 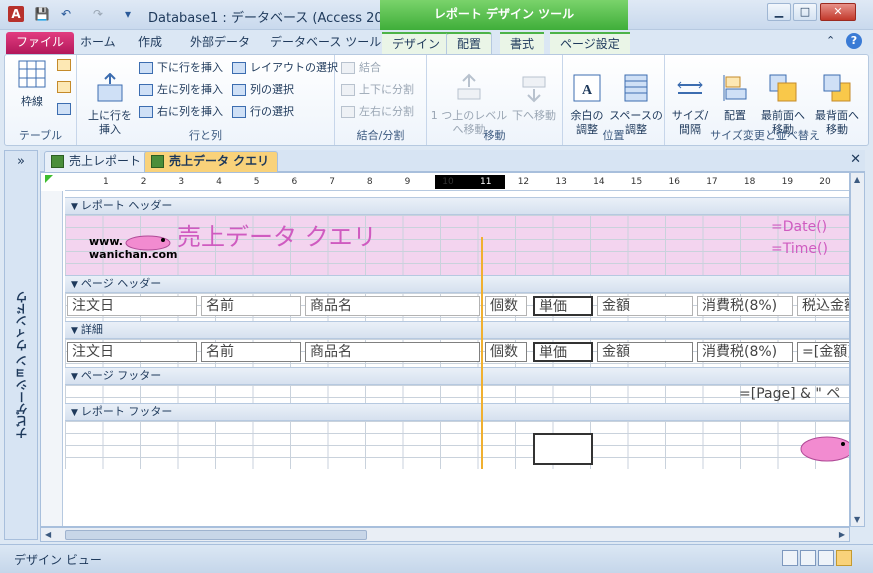 I want to click on section-bar-page-header: ▼ ページ ヘッダー, so click(x=457, y=284).